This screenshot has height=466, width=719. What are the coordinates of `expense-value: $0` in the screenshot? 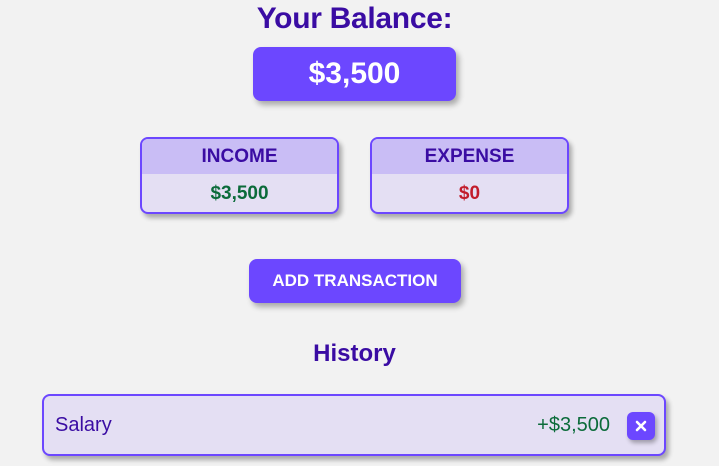 It's located at (469, 193).